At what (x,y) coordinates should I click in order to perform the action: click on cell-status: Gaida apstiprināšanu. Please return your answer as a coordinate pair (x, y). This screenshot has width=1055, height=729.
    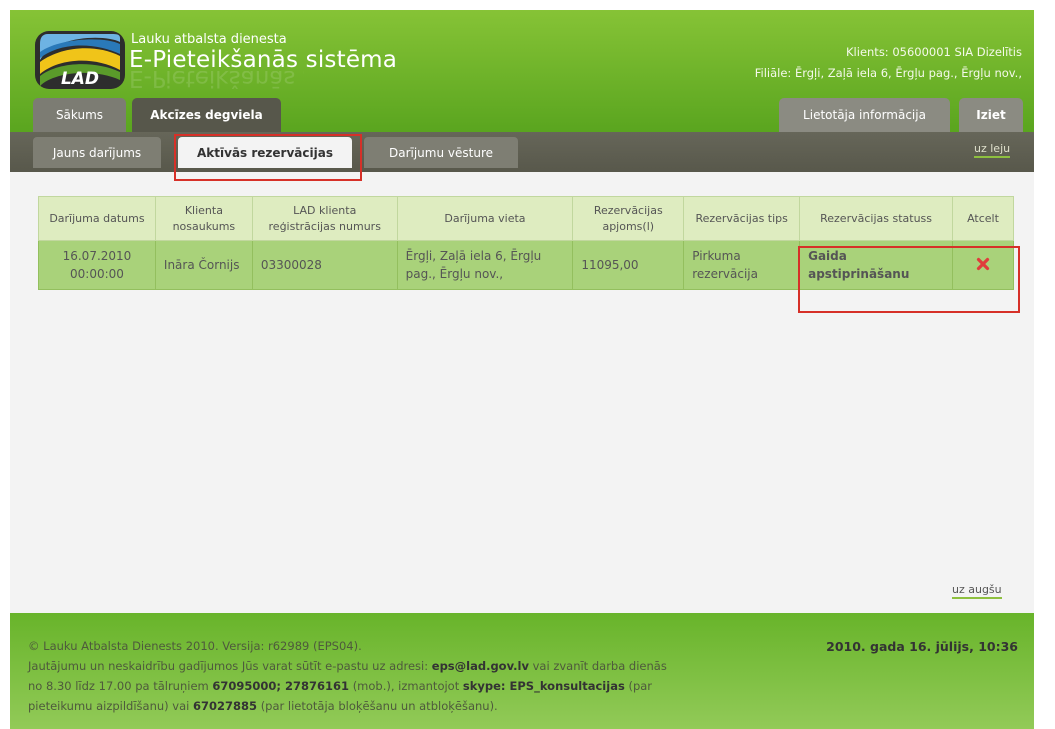
    Looking at the image, I should click on (876, 265).